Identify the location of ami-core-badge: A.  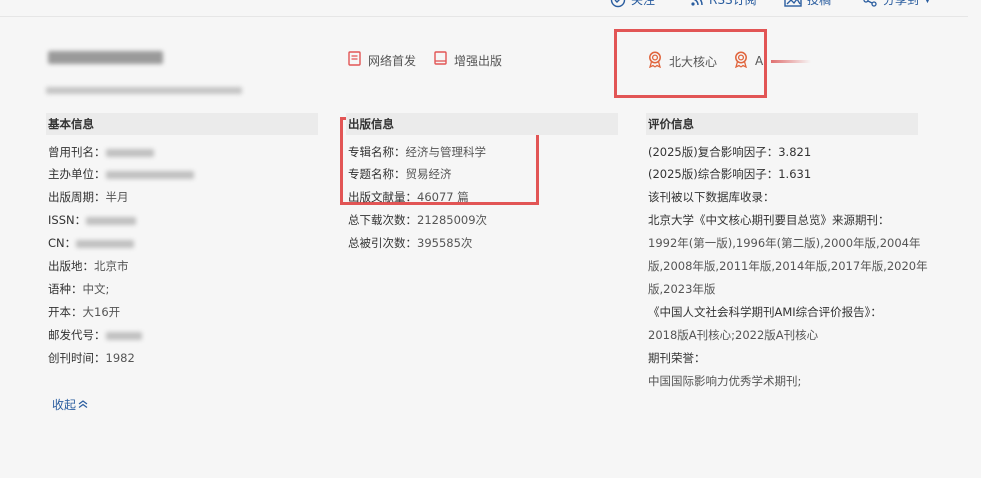
(772, 61).